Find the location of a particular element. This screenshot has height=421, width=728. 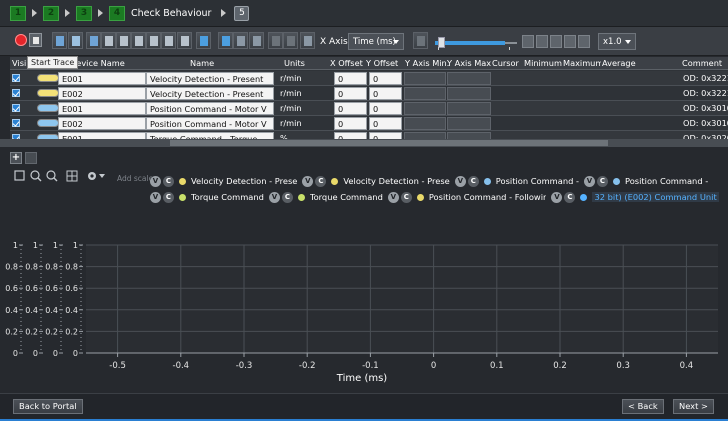

back-button: < Back is located at coordinates (643, 406).